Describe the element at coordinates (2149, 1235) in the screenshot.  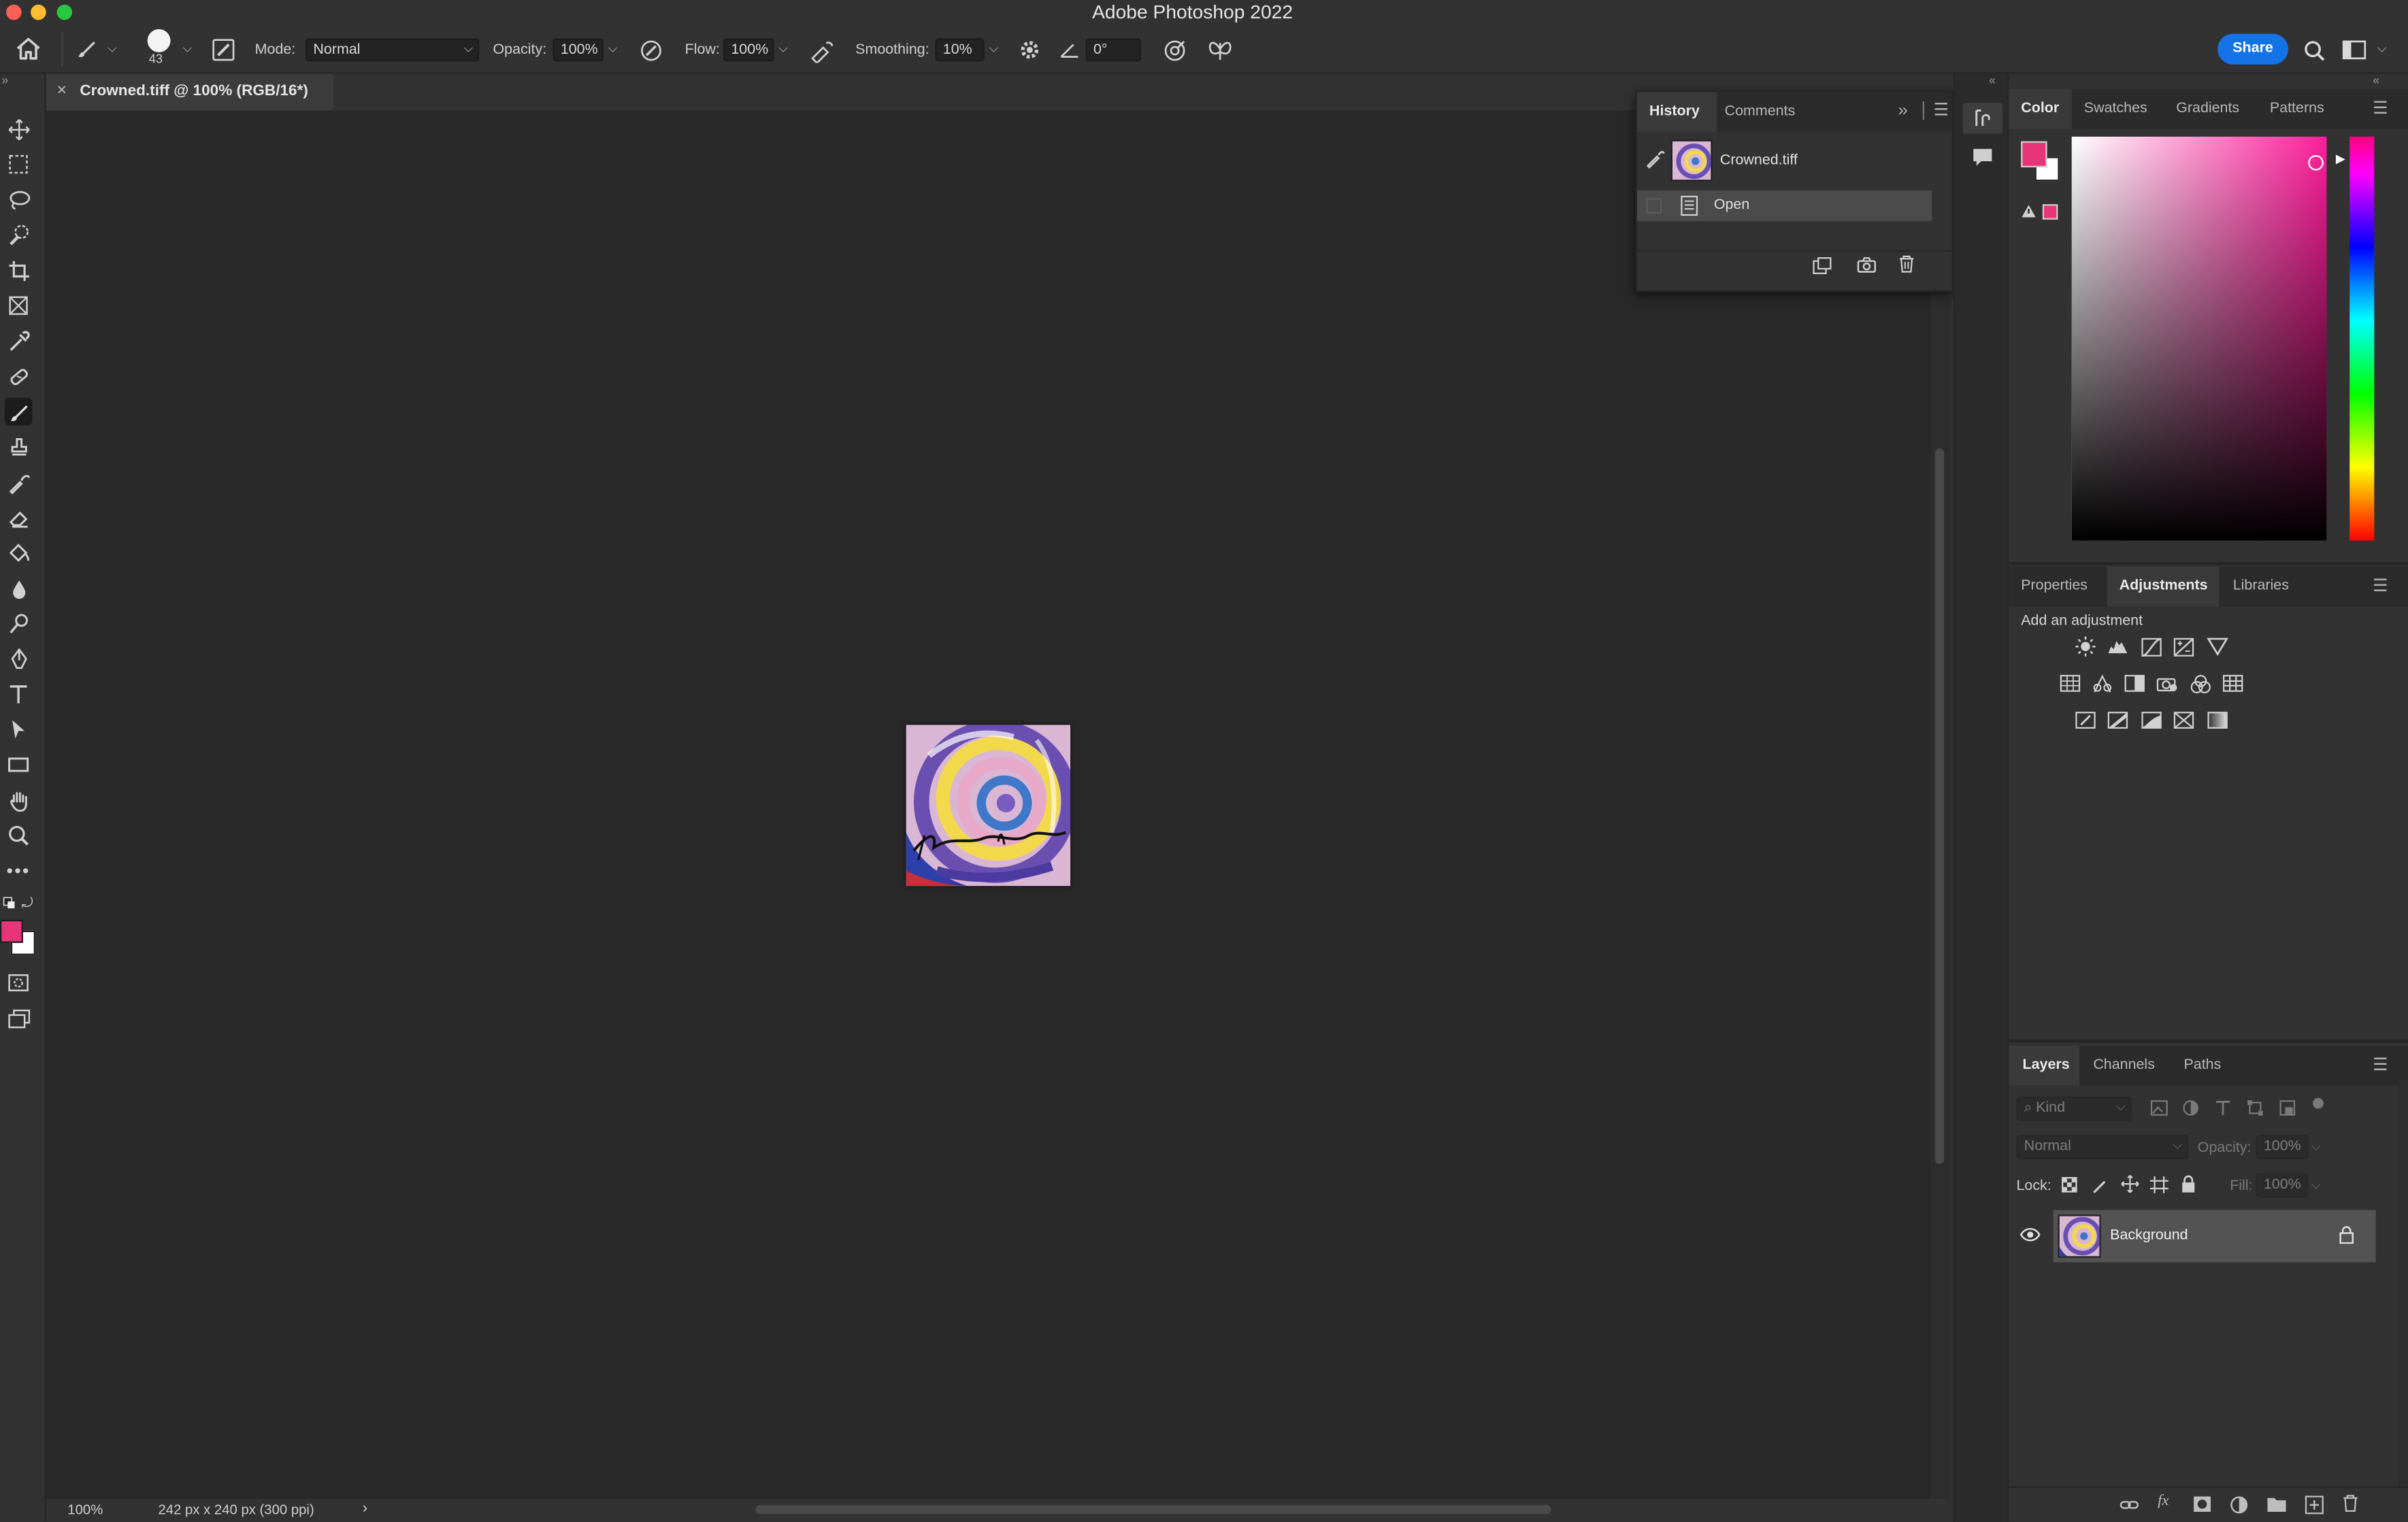
I see `layer-name: Background` at that location.